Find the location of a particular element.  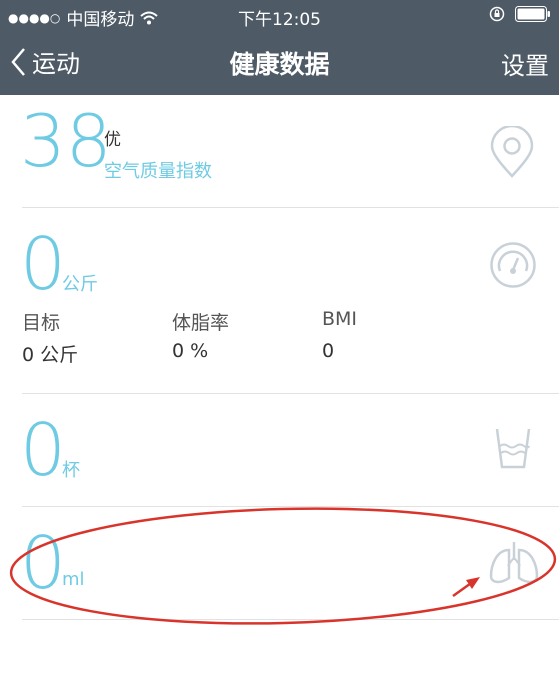

weight-unit: 公斤 is located at coordinates (80, 284).